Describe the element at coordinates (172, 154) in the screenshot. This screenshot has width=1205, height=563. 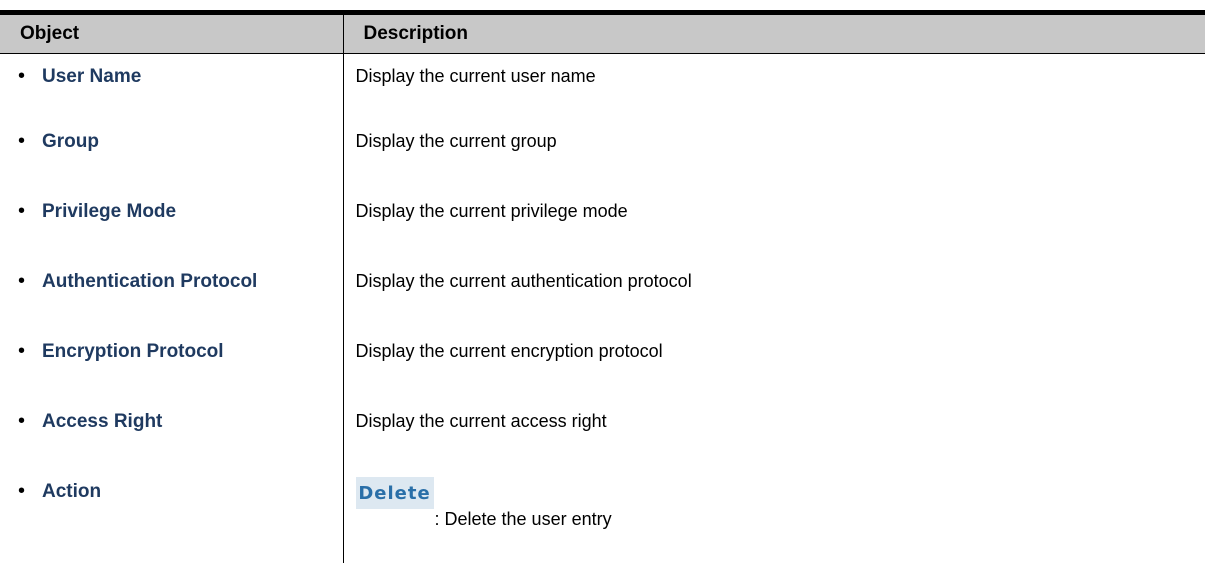
I see `object-cell: • Group` at that location.